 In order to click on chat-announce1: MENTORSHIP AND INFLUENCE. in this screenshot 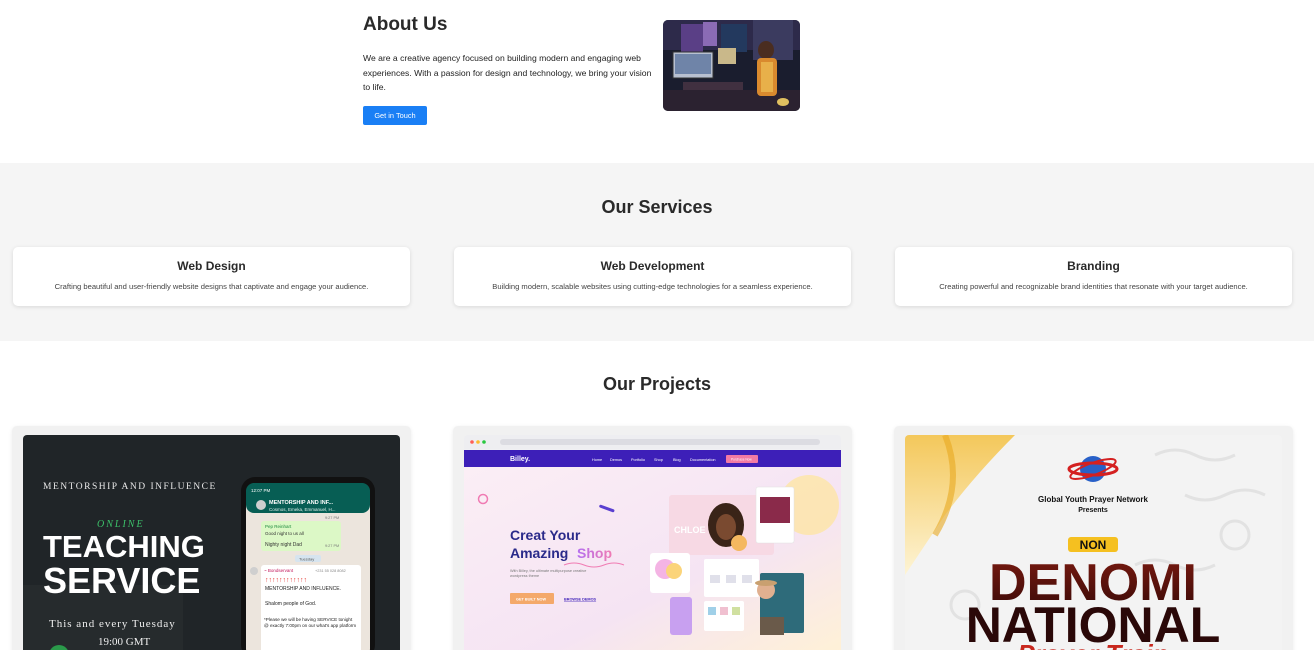, I will do `click(303, 589)`.